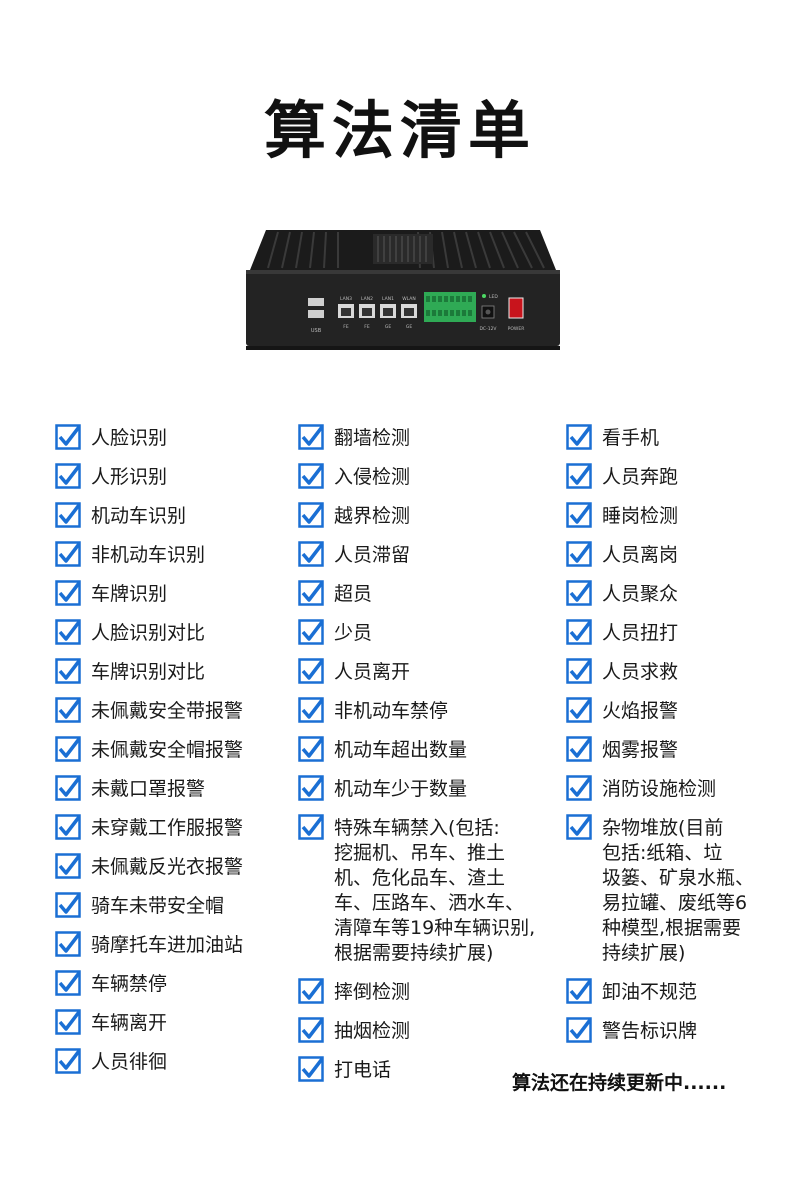  What do you see at coordinates (316, 331) in the screenshot?
I see `usb-label: USB` at bounding box center [316, 331].